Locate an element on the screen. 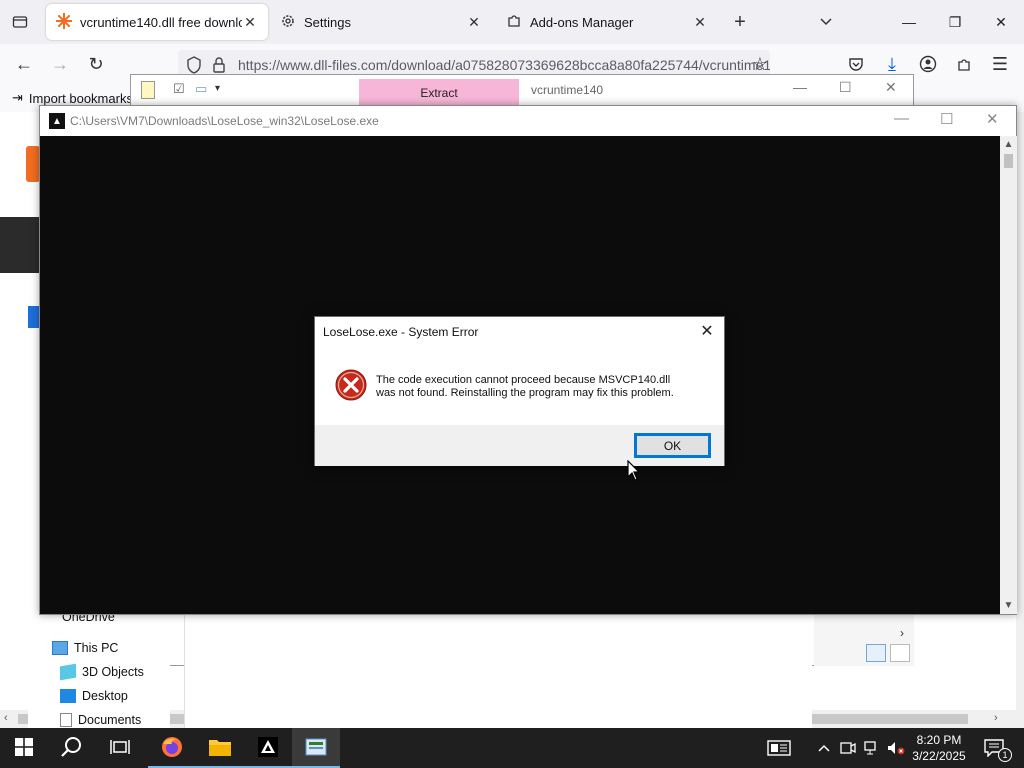  show-hidden-icons-chevron-up-icon is located at coordinates (824, 748).